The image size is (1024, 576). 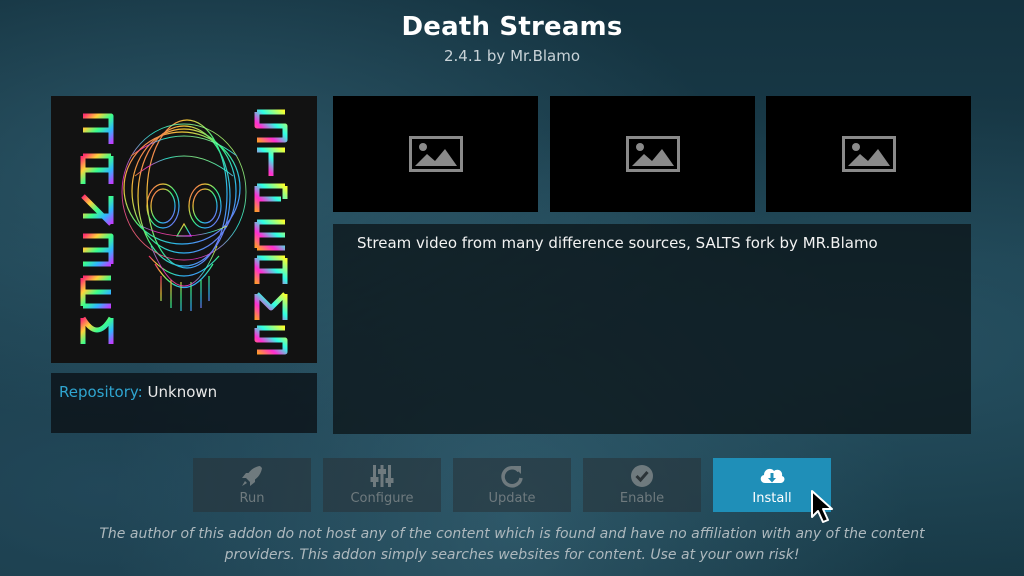 I want to click on repository-panel: Repository: Unknown, so click(x=184, y=403).